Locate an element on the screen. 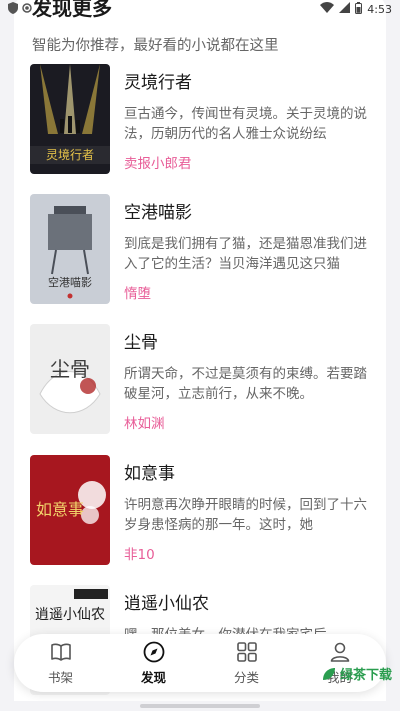 The width and height of the screenshot is (400, 711). book-author: 非10 is located at coordinates (139, 553).